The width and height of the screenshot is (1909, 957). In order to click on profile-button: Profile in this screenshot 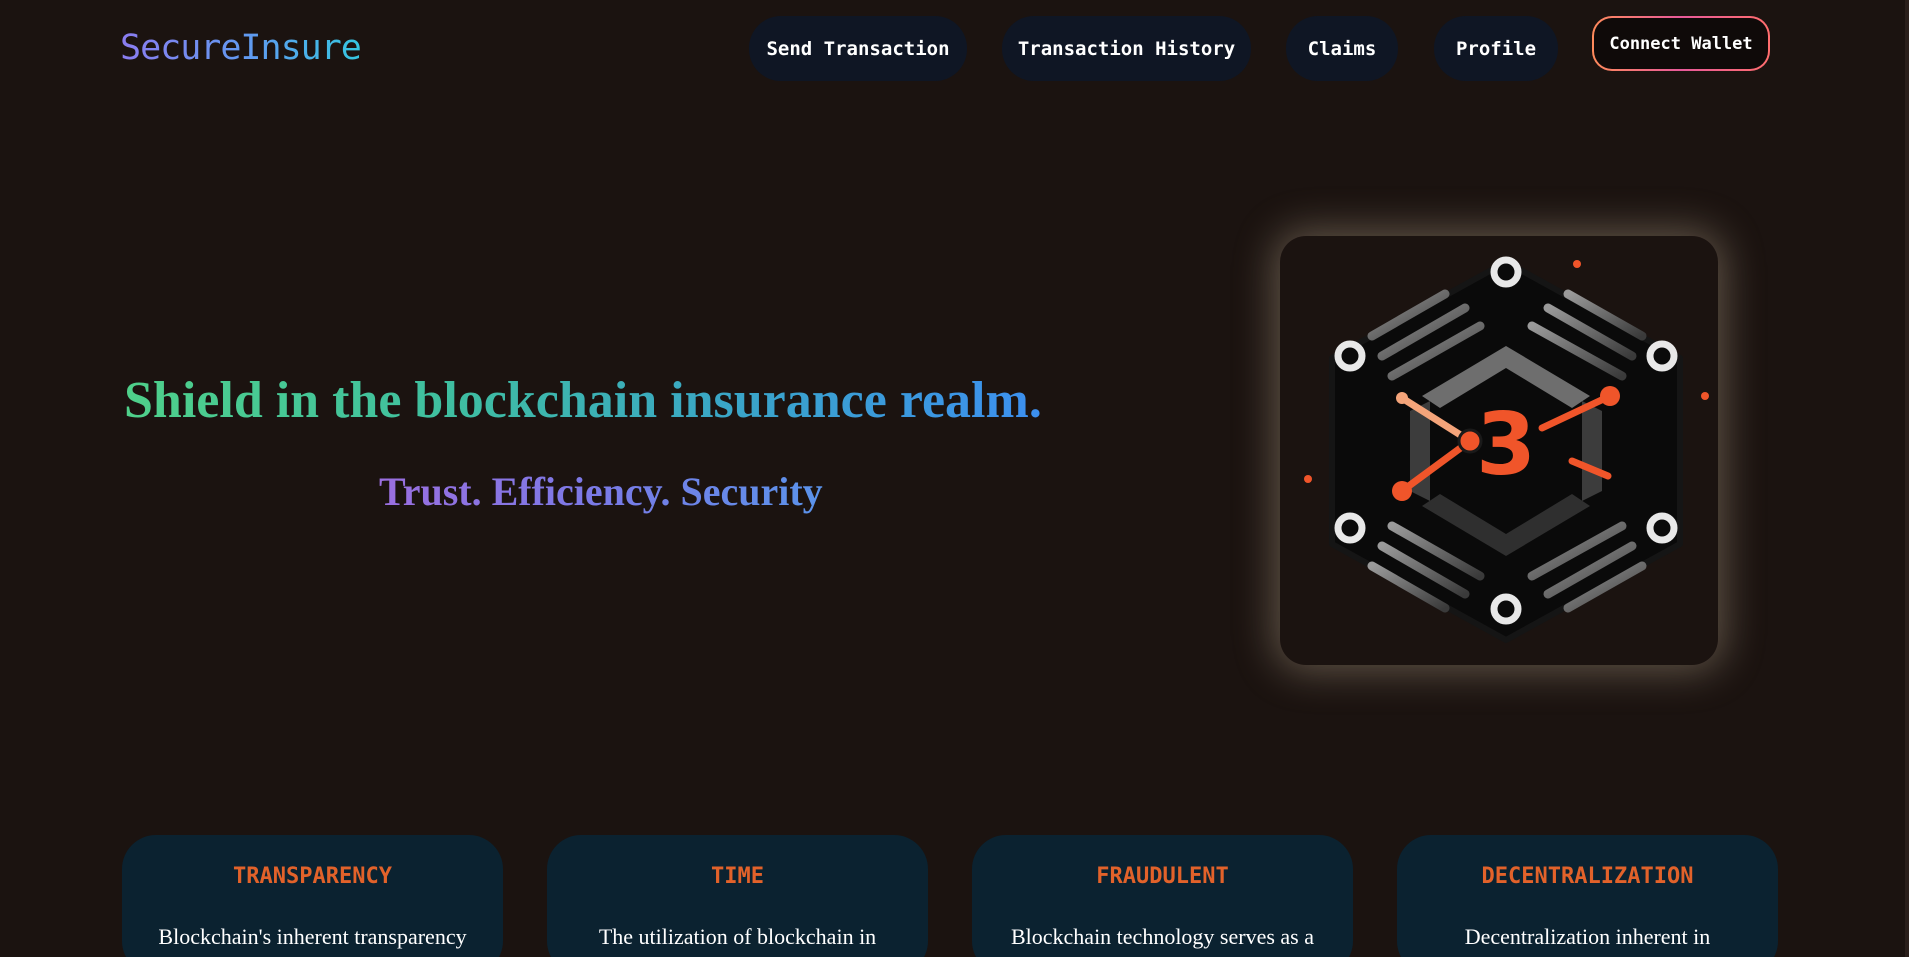, I will do `click(1496, 48)`.